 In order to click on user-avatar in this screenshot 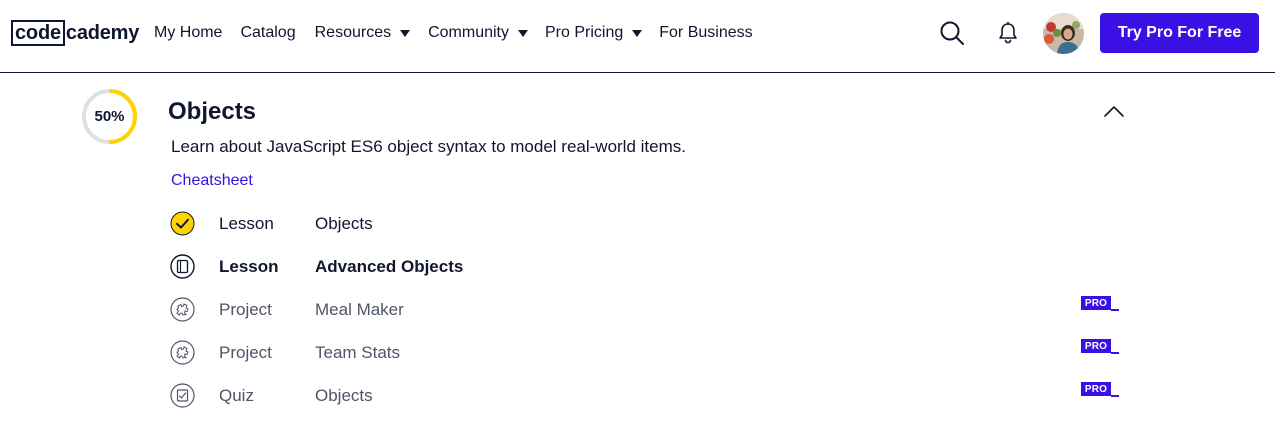, I will do `click(1063, 33)`.